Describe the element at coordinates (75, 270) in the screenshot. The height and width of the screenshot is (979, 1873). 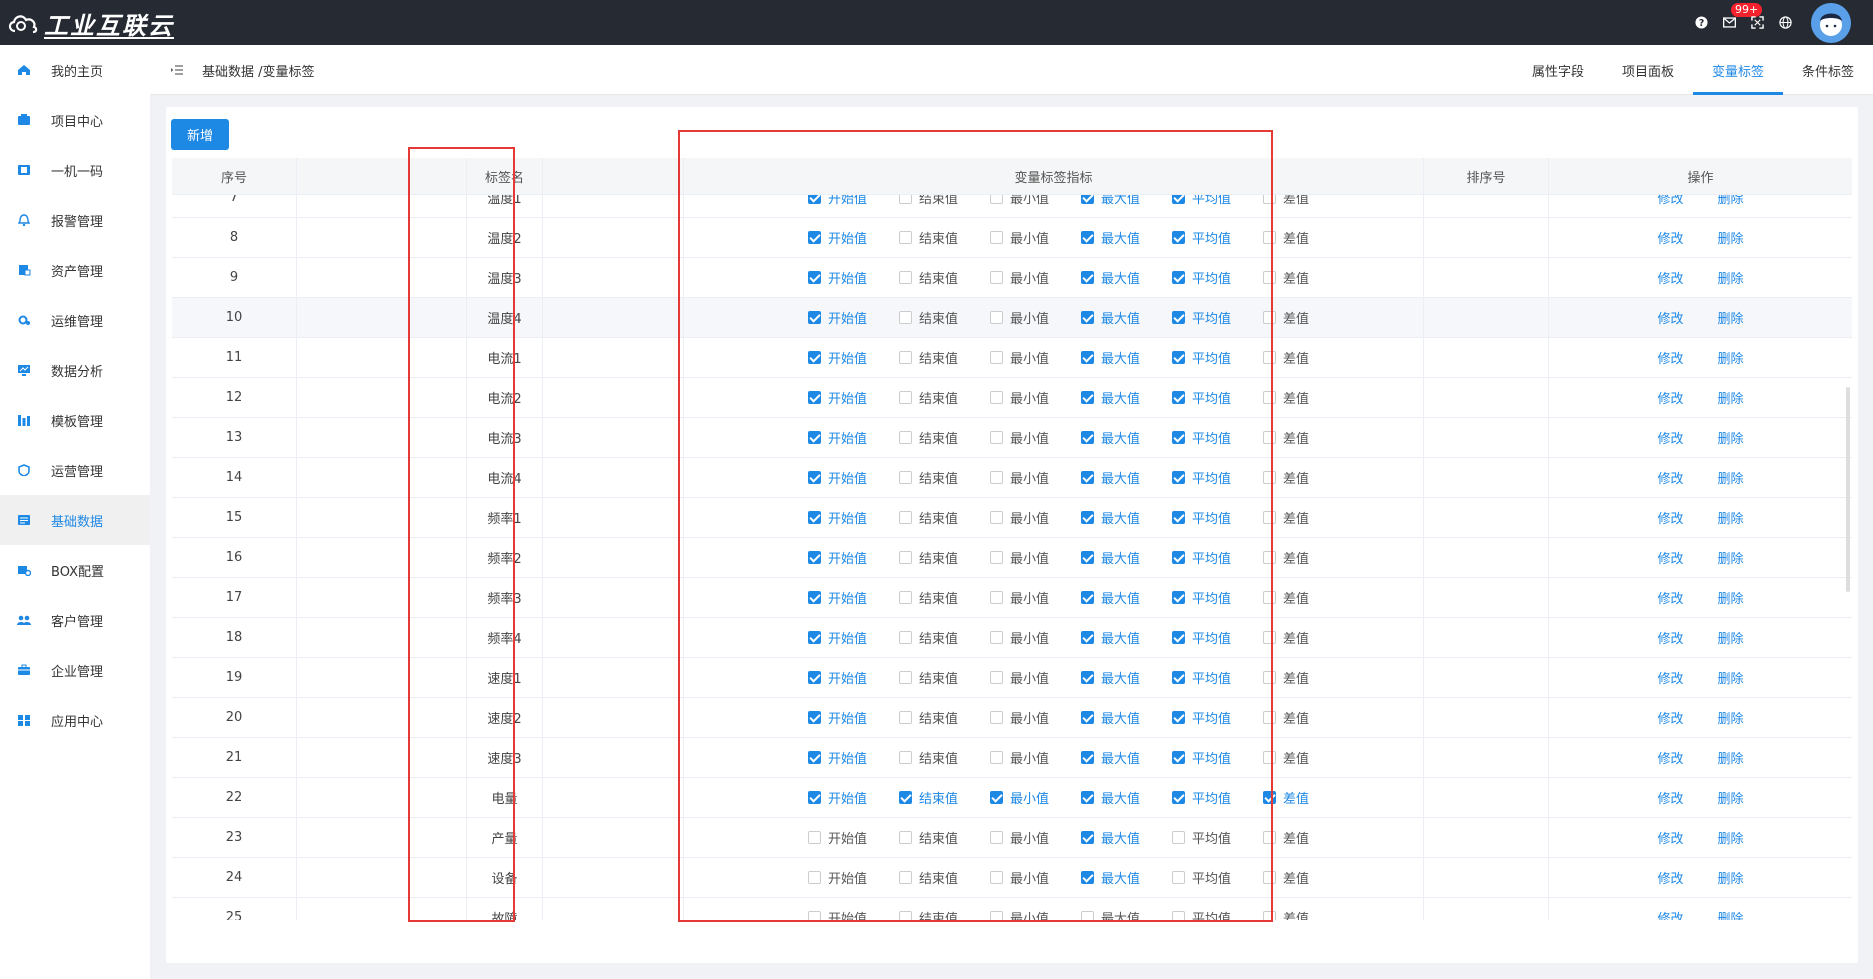
I see `sidebar-item-4: 资产管理` at that location.